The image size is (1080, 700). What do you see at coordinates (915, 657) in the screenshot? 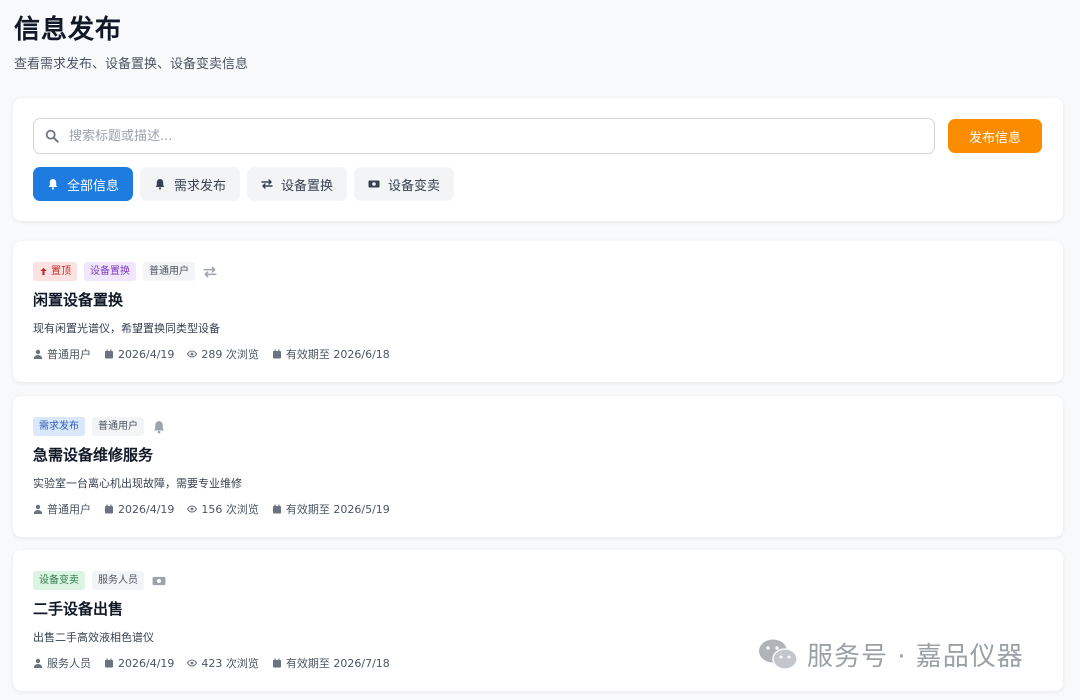
I see `watermark-text: 服务号 · 嘉品仪器` at bounding box center [915, 657].